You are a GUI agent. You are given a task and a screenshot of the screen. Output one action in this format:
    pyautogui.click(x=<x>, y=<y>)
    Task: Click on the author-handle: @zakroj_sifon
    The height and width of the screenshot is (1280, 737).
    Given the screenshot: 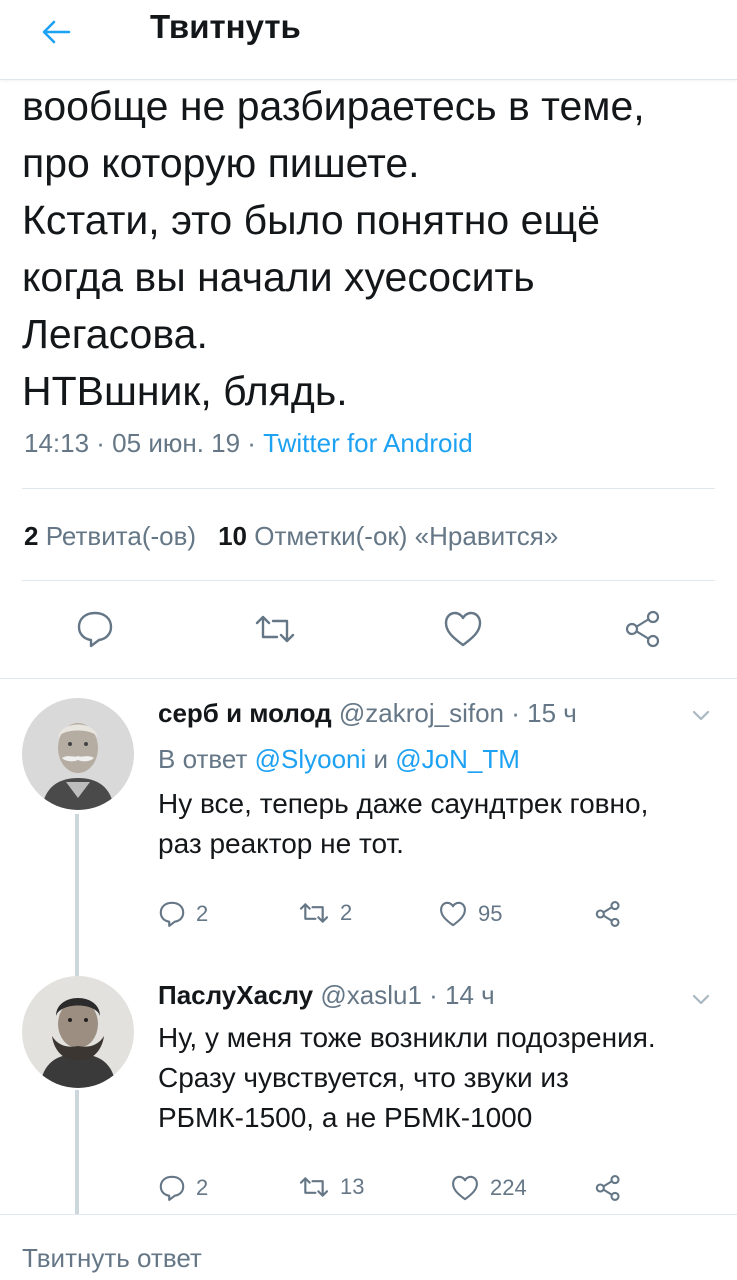 What is the action you would take?
    pyautogui.click(x=421, y=713)
    